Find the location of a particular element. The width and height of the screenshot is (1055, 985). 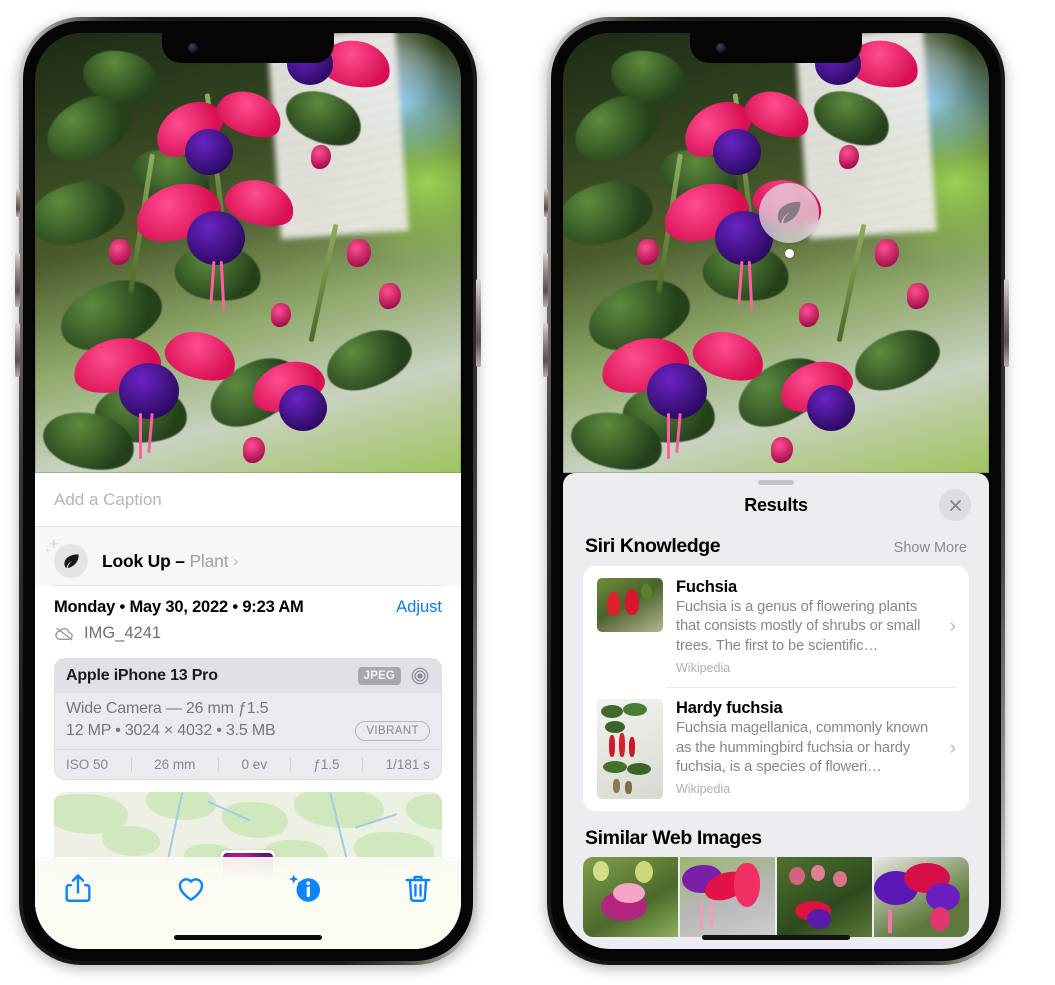

visual-look-up-badge is located at coordinates (789, 213).